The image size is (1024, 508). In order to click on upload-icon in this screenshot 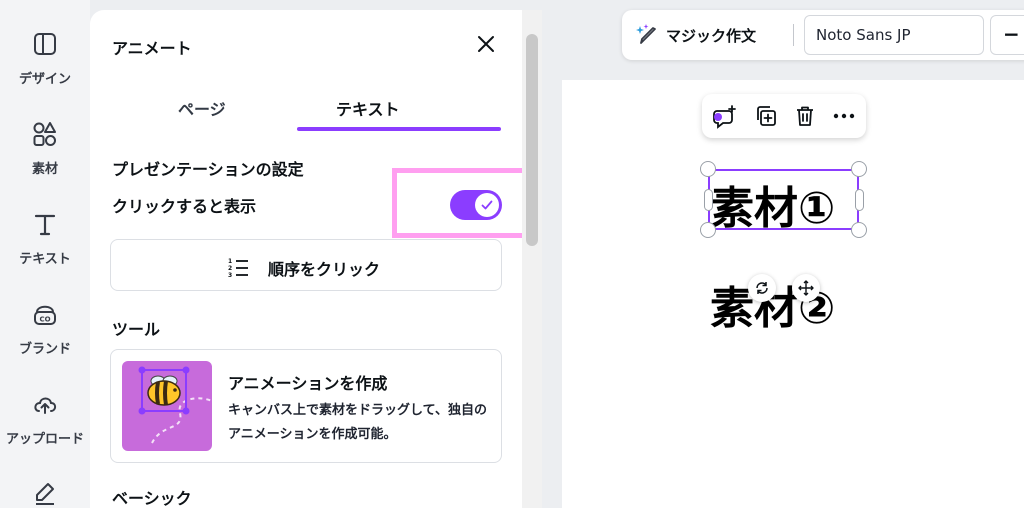, I will do `click(45, 405)`.